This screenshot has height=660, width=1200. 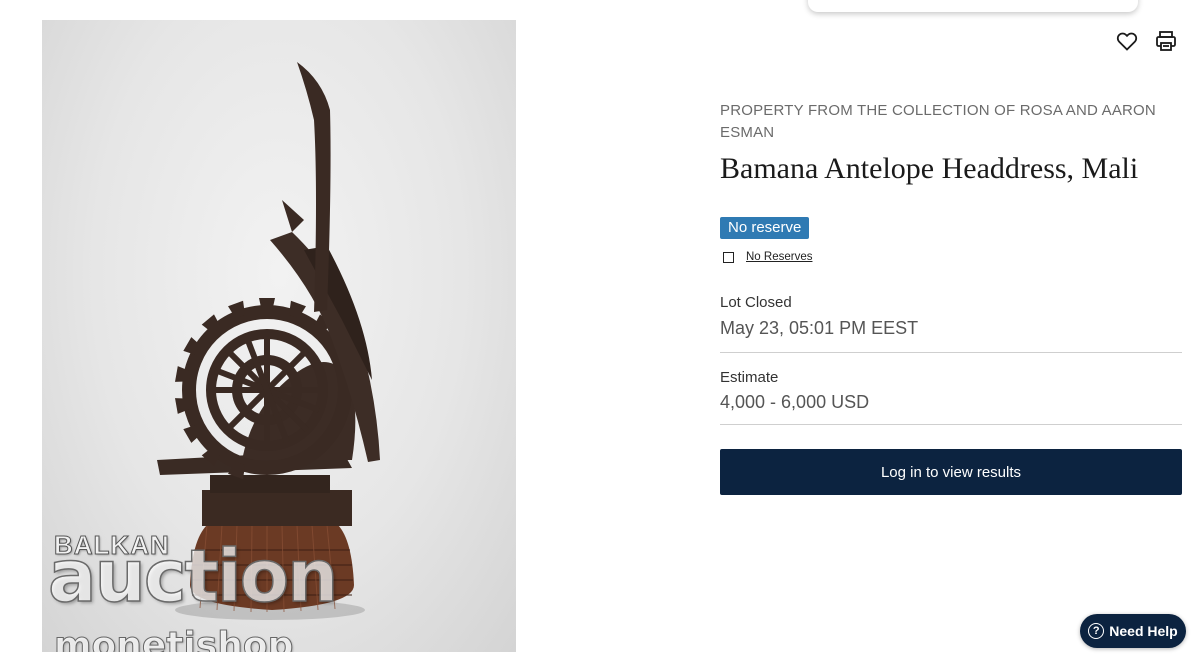 I want to click on lot-title: Bamana Antelope Headdress, Mali, so click(x=929, y=168).